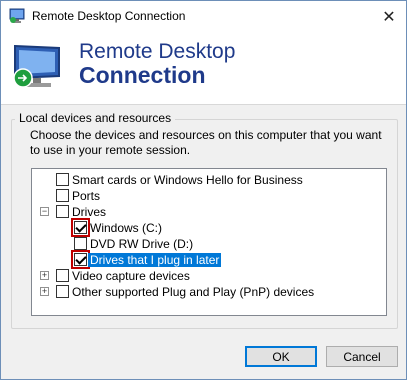  I want to click on tree-item-label: Windows (C:), so click(126, 228).